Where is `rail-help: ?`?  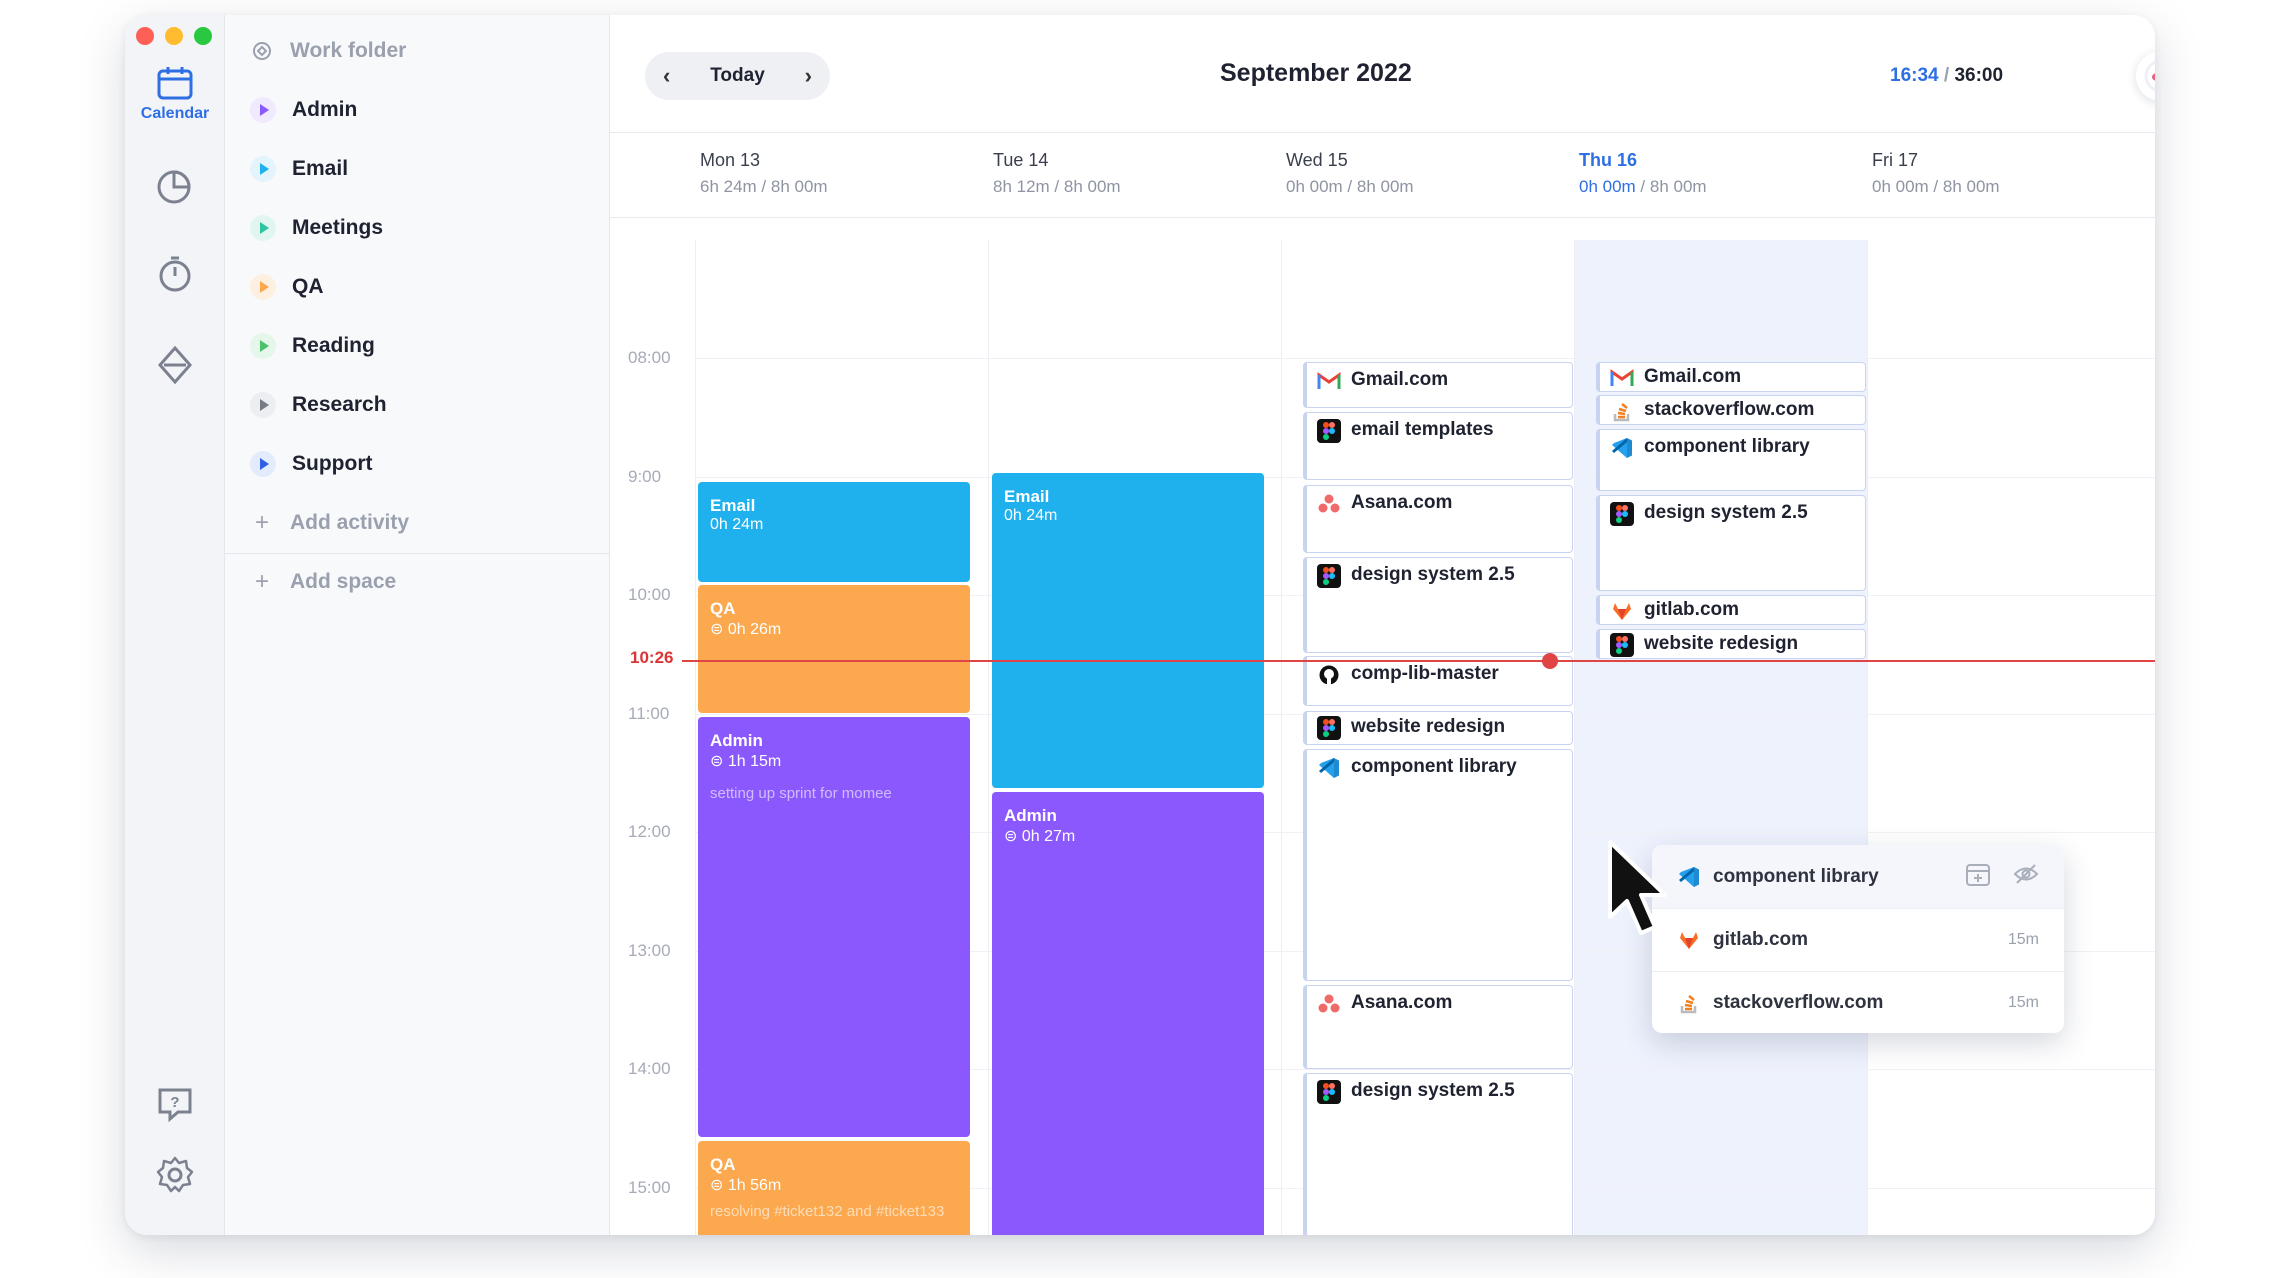 rail-help: ? is located at coordinates (175, 1104).